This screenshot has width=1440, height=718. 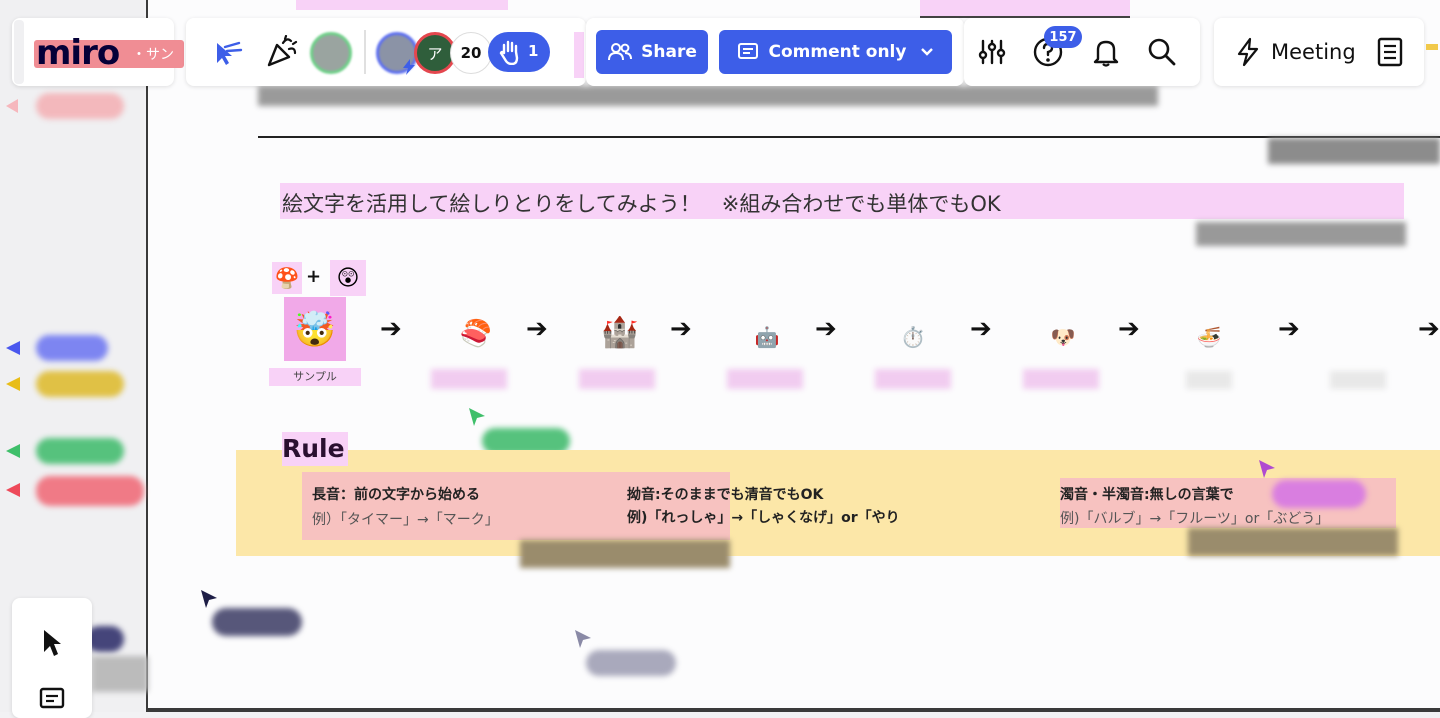 I want to click on sticky-fragment, so click(x=579, y=55).